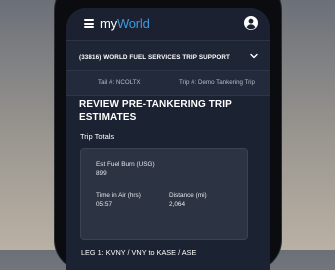 The image size is (335, 270). I want to click on hamburger-menu-icon, so click(89, 23).